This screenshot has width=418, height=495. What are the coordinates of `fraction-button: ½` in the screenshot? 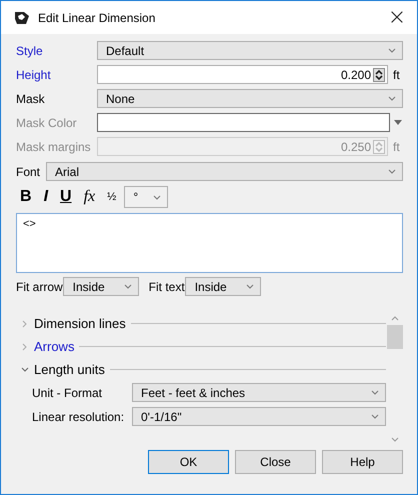 It's located at (111, 197).